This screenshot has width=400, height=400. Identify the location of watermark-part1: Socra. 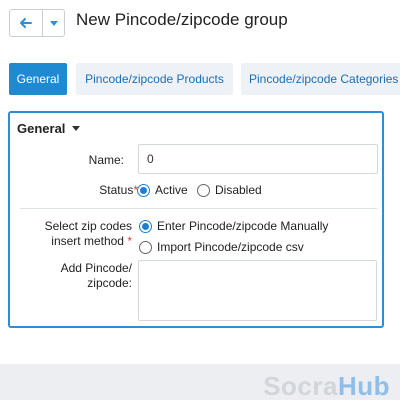
(300, 385).